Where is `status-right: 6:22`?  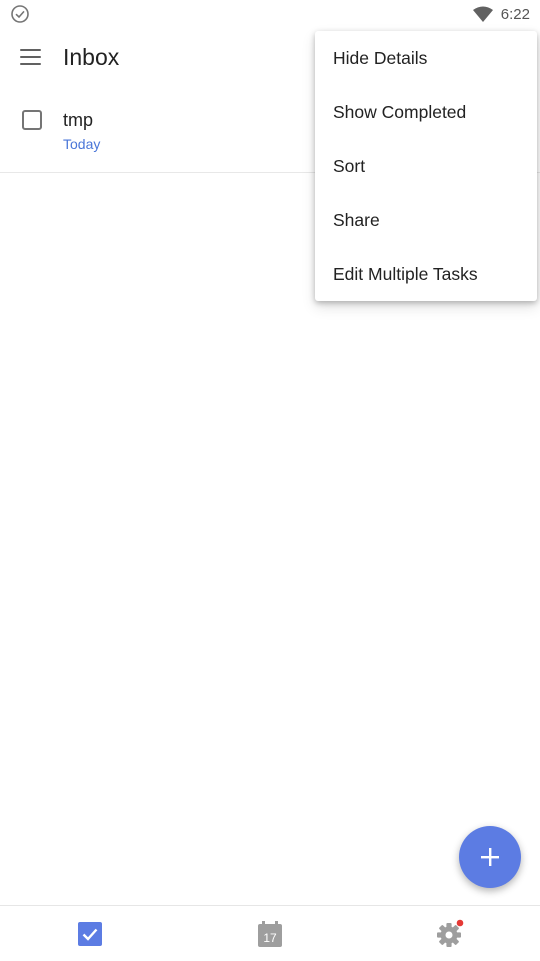 status-right: 6:22 is located at coordinates (501, 14).